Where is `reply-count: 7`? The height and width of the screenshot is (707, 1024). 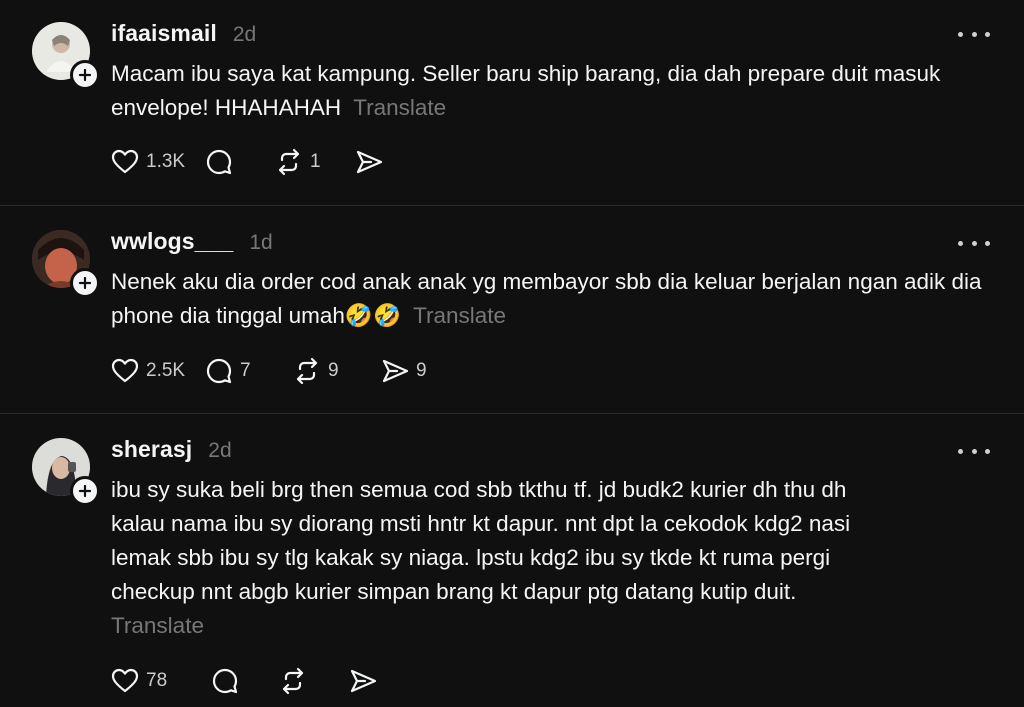 reply-count: 7 is located at coordinates (245, 370).